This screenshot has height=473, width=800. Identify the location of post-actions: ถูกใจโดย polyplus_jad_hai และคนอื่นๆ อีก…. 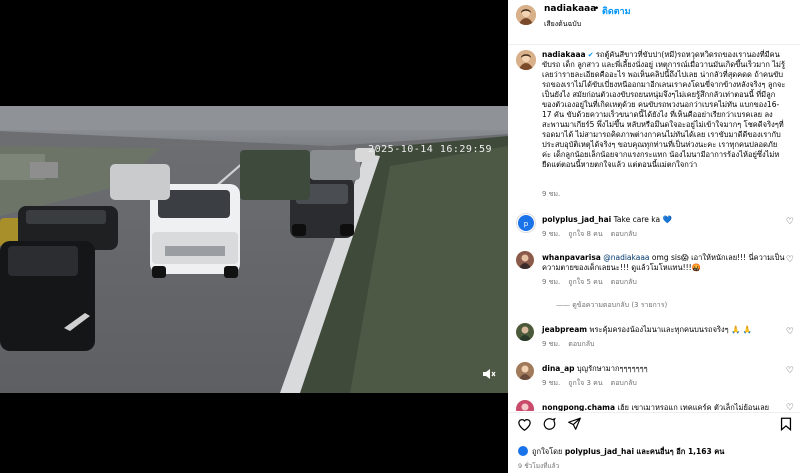
(654, 442).